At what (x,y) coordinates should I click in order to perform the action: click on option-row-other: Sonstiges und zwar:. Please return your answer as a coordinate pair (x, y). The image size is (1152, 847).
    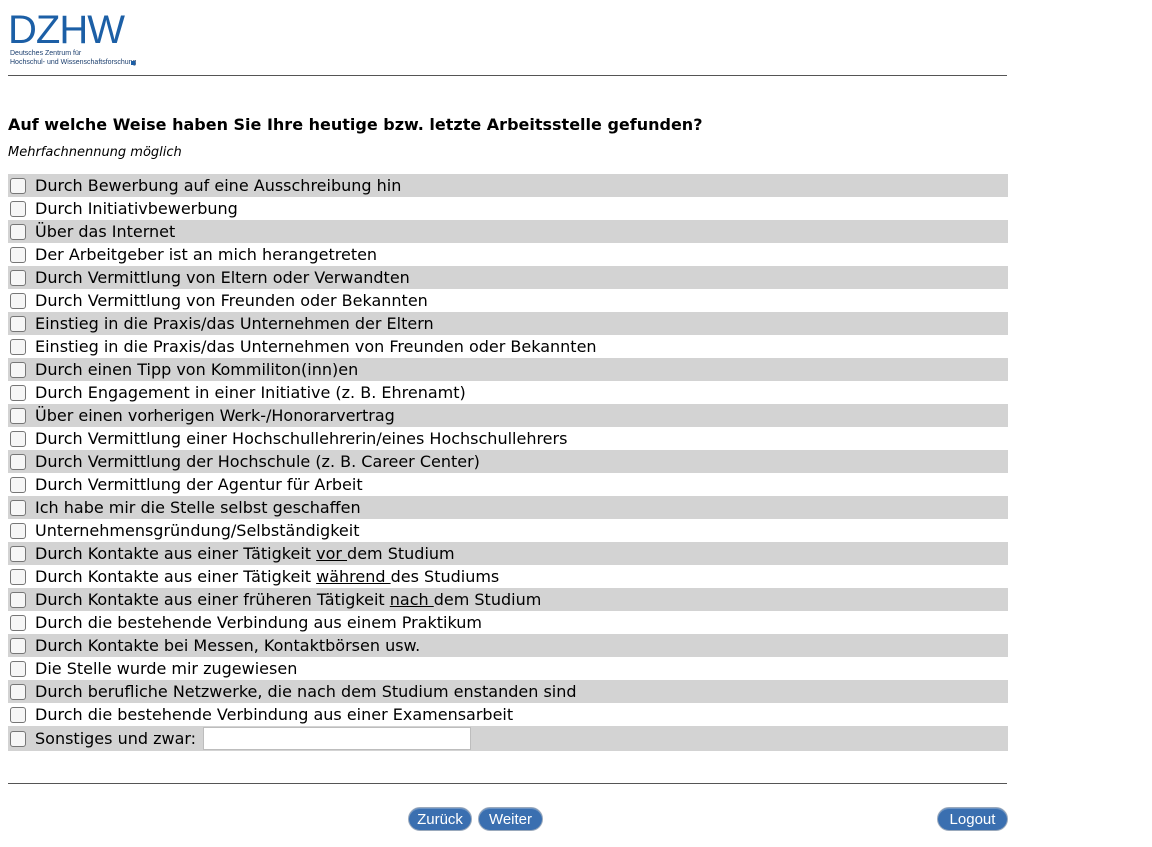
    Looking at the image, I should click on (508, 738).